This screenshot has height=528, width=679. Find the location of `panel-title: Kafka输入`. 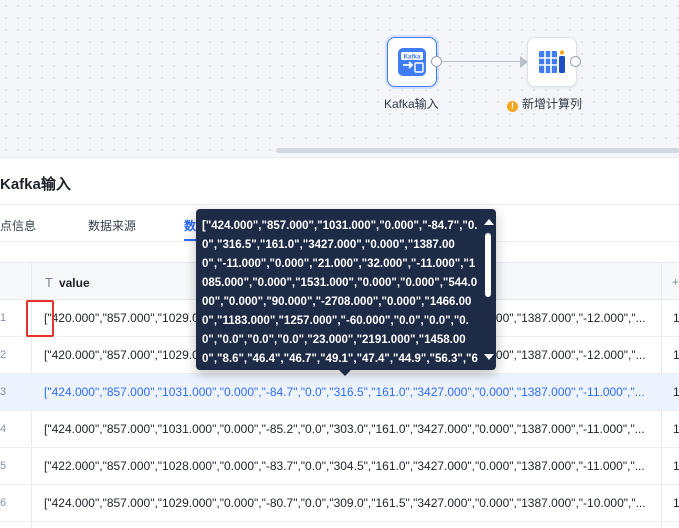

panel-title: Kafka输入 is located at coordinates (35, 184).